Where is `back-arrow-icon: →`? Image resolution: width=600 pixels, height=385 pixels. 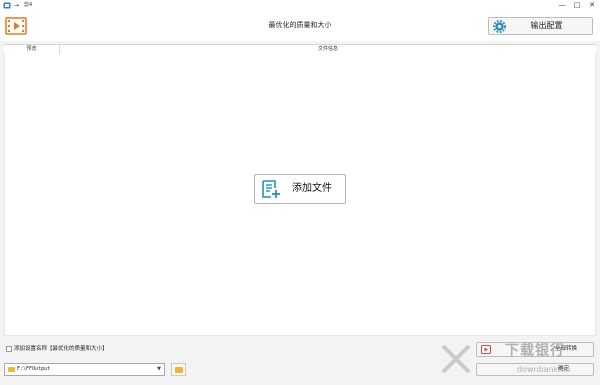 back-arrow-icon: → is located at coordinates (16, 5).